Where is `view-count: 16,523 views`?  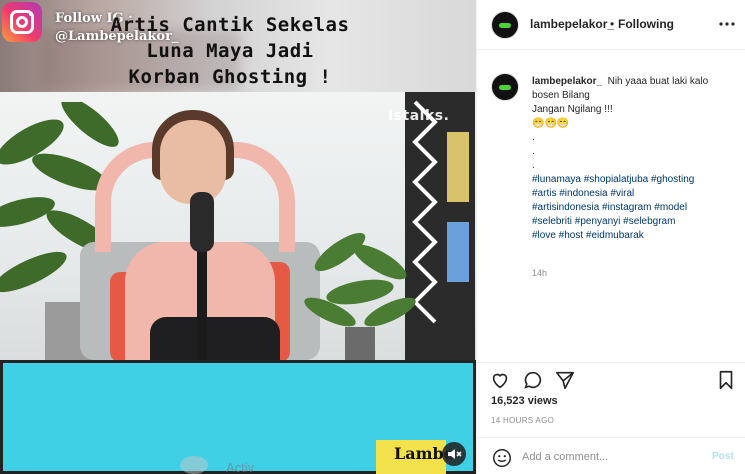
view-count: 16,523 views is located at coordinates (524, 401).